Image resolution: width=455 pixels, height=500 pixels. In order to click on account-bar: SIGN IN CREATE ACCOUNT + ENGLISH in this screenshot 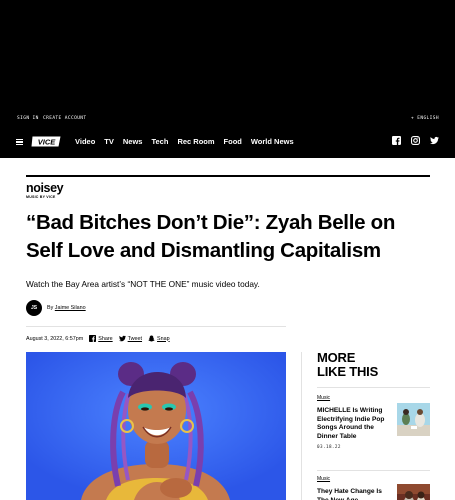, I will do `click(227, 119)`.